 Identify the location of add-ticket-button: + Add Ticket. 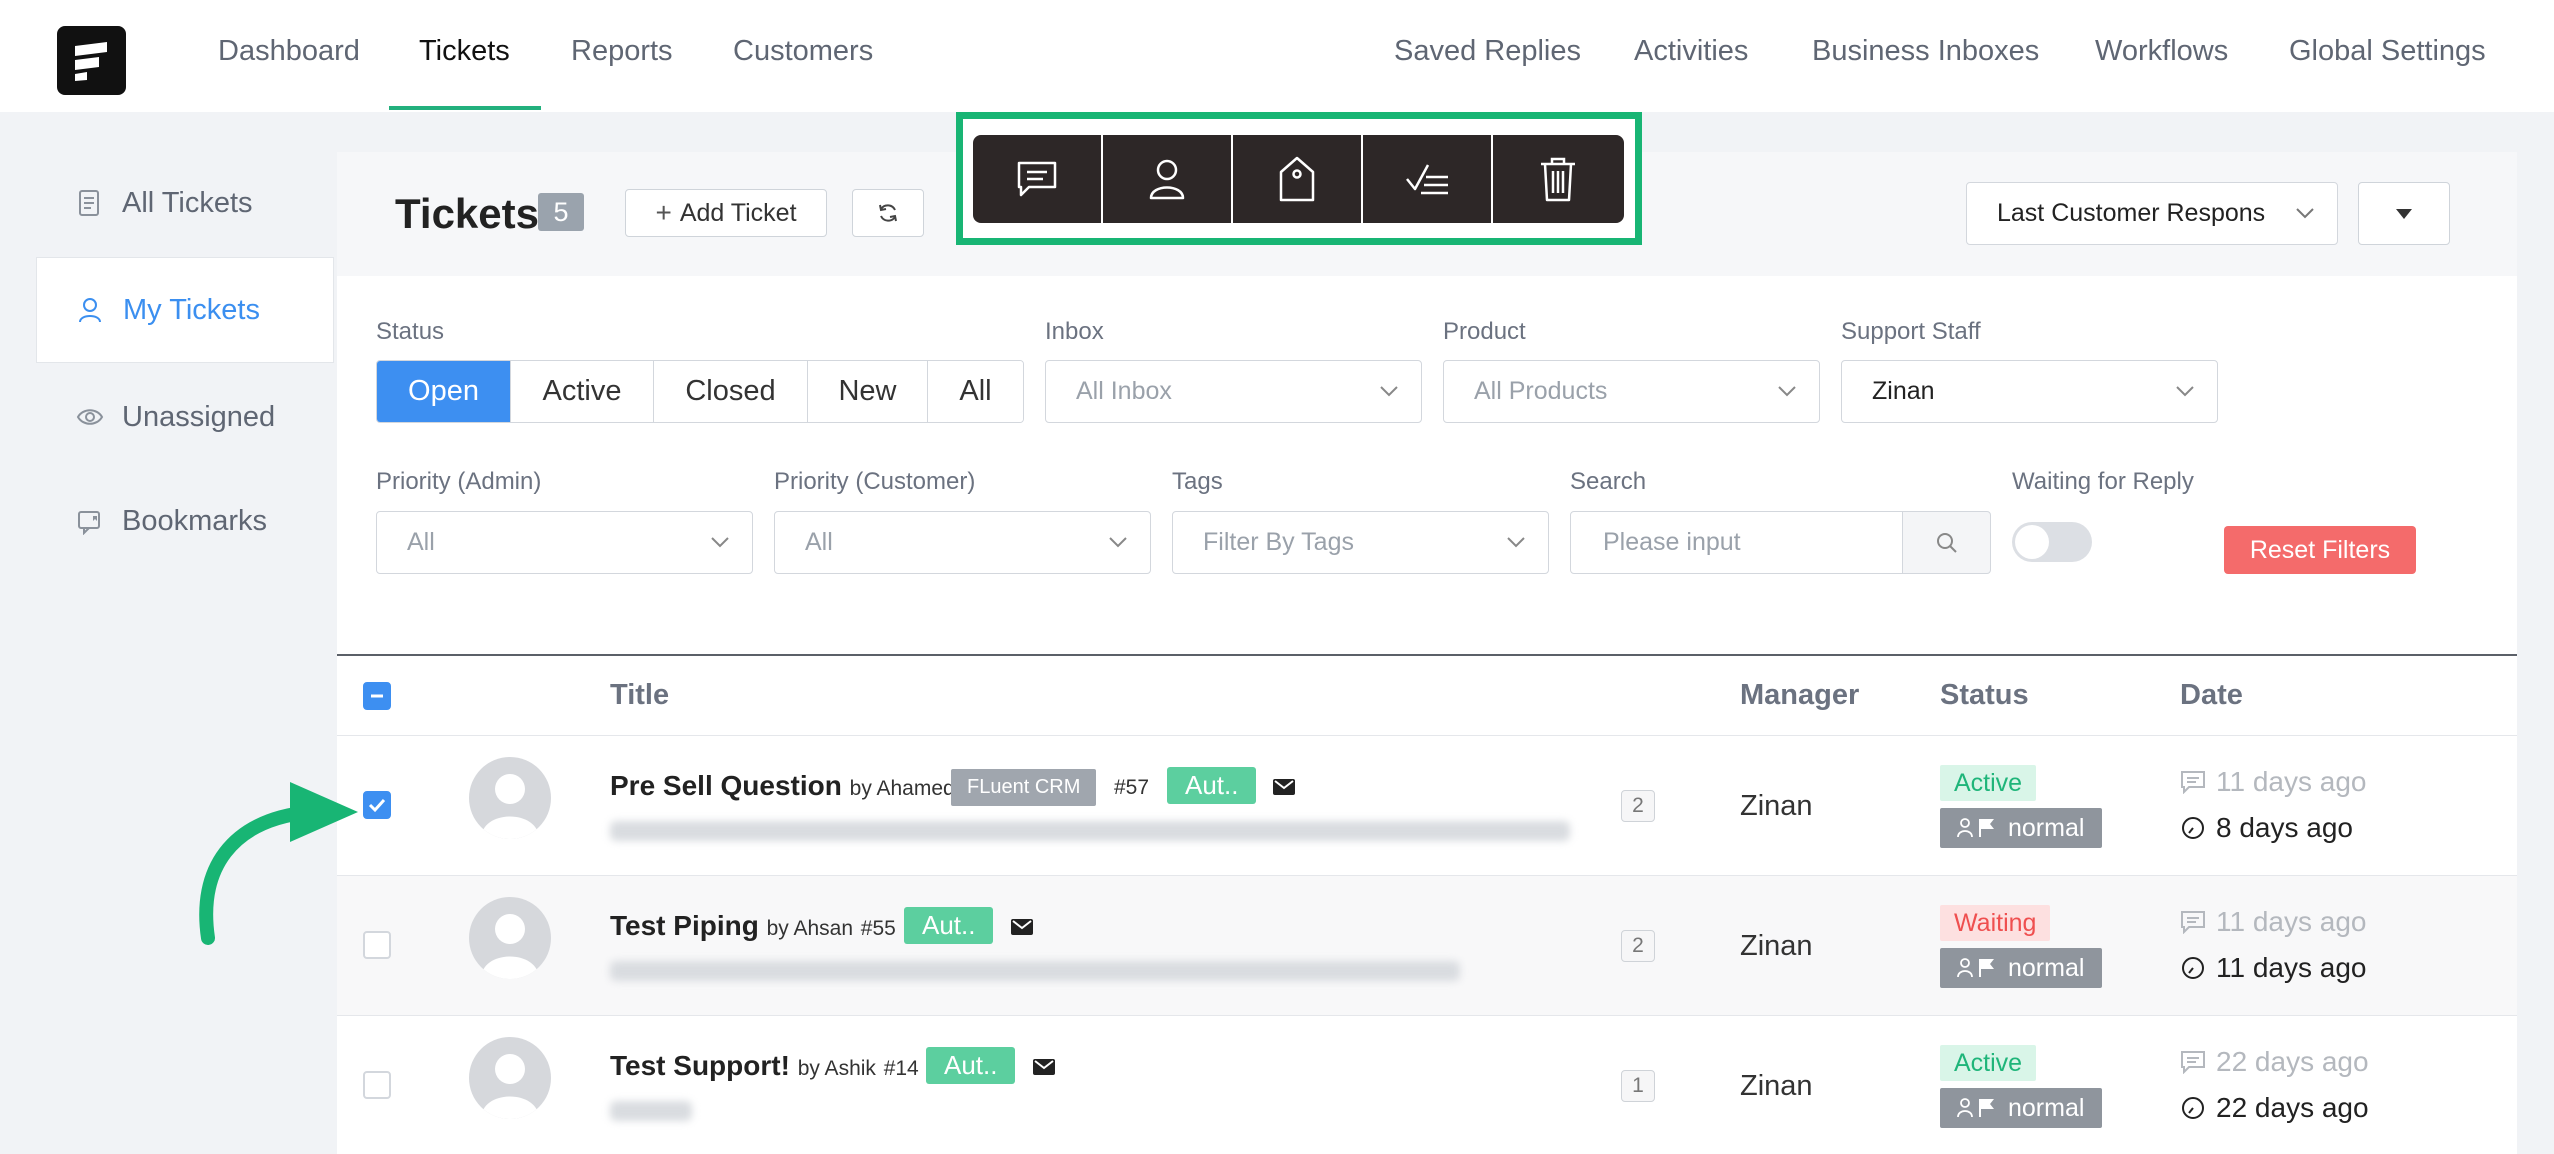
(726, 213).